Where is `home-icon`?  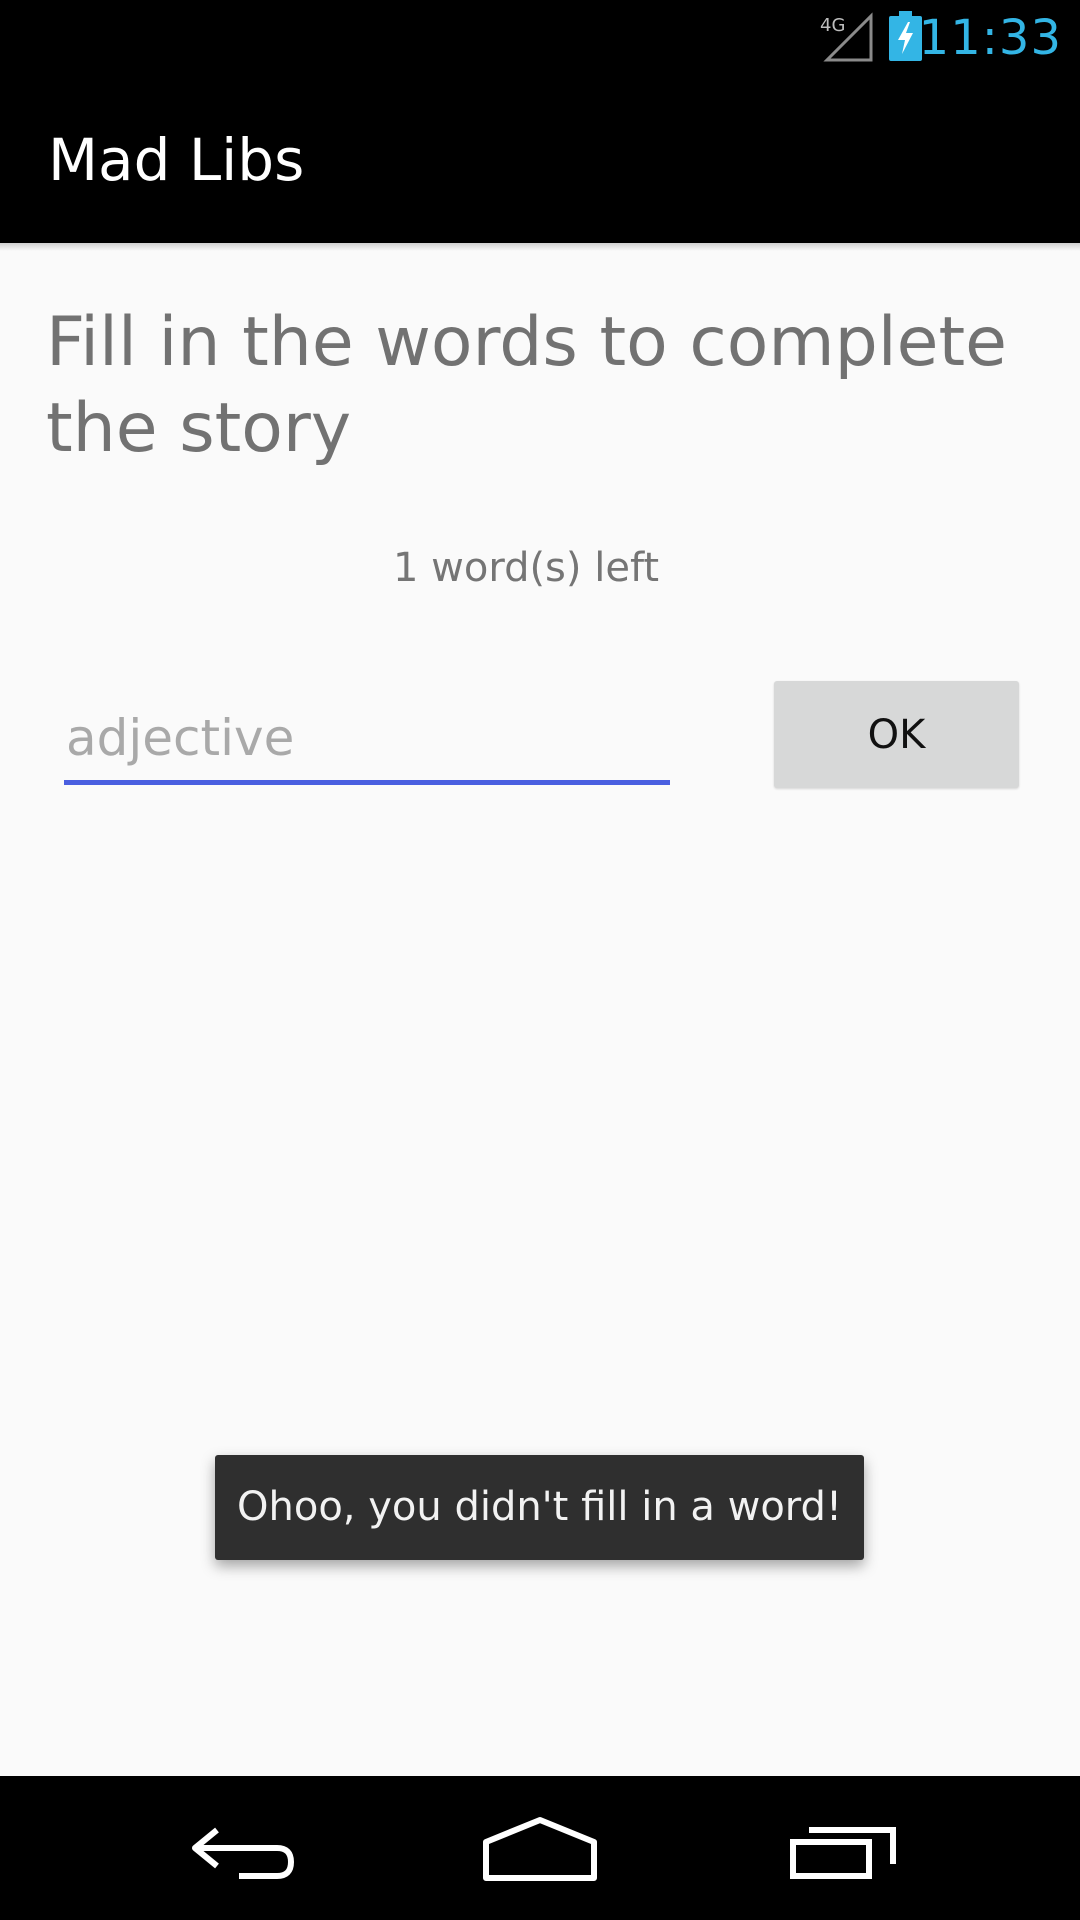
home-icon is located at coordinates (540, 1859).